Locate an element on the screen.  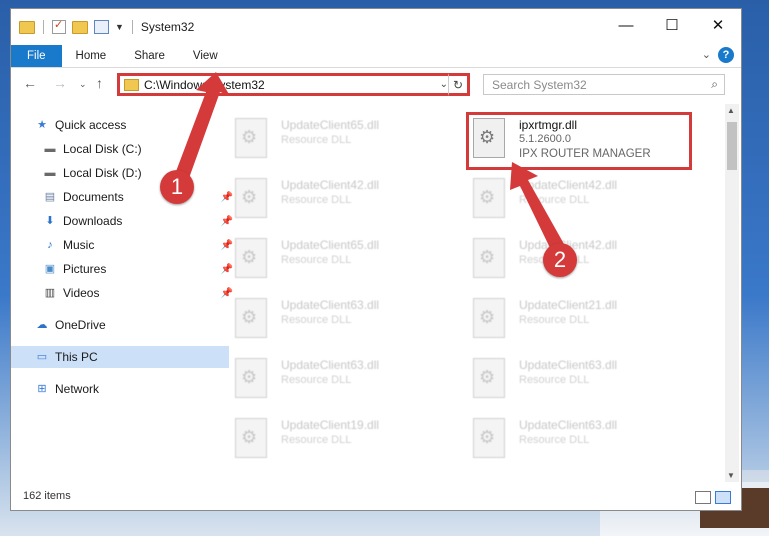
sidebar-item-documents: ▤ Documents 📌 is located at coordinates (124, 197).